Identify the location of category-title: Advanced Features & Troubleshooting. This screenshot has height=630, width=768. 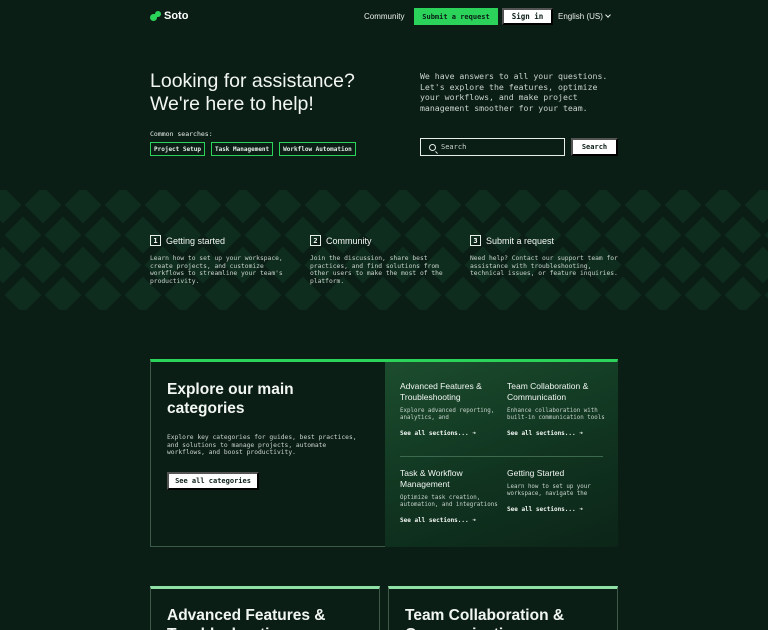
(441, 391).